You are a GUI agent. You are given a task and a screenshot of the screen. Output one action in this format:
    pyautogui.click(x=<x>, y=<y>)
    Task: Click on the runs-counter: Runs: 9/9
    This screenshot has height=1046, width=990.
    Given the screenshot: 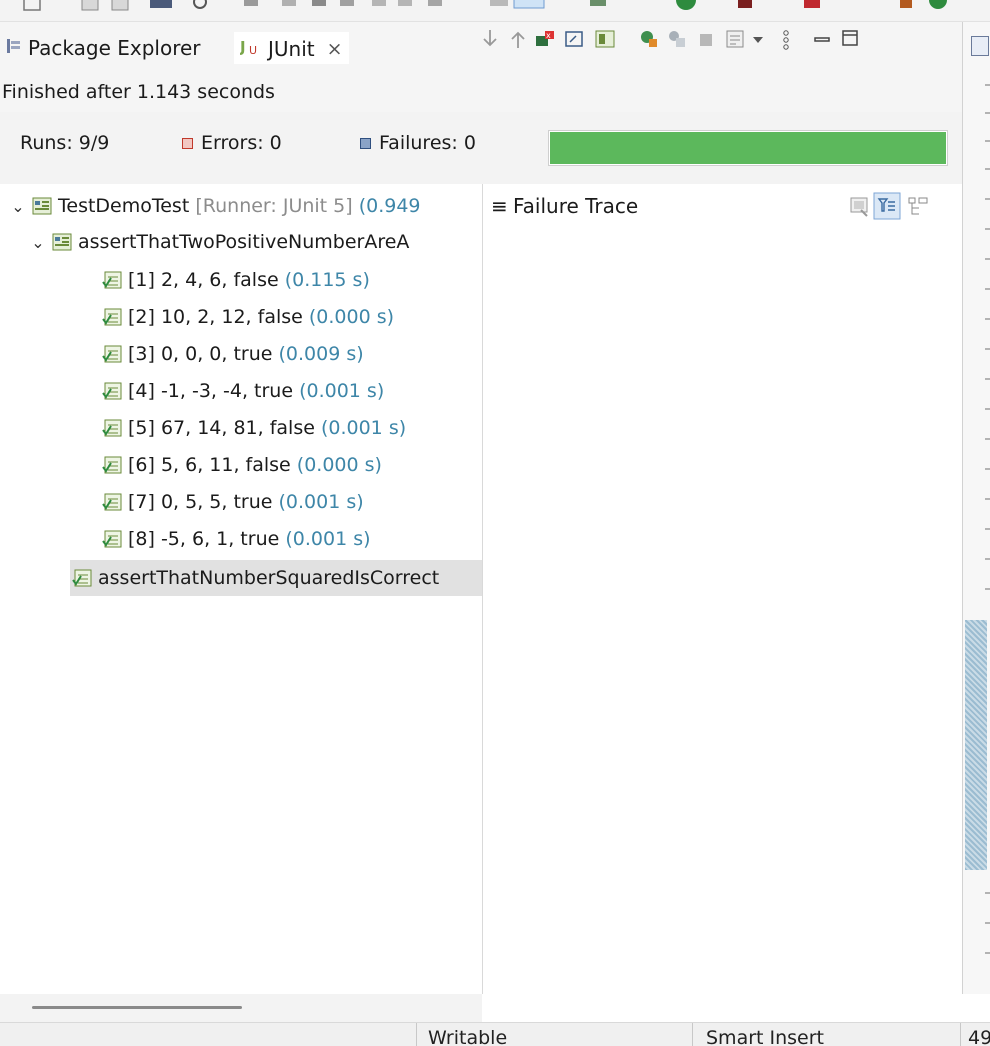 What is the action you would take?
    pyautogui.click(x=64, y=143)
    